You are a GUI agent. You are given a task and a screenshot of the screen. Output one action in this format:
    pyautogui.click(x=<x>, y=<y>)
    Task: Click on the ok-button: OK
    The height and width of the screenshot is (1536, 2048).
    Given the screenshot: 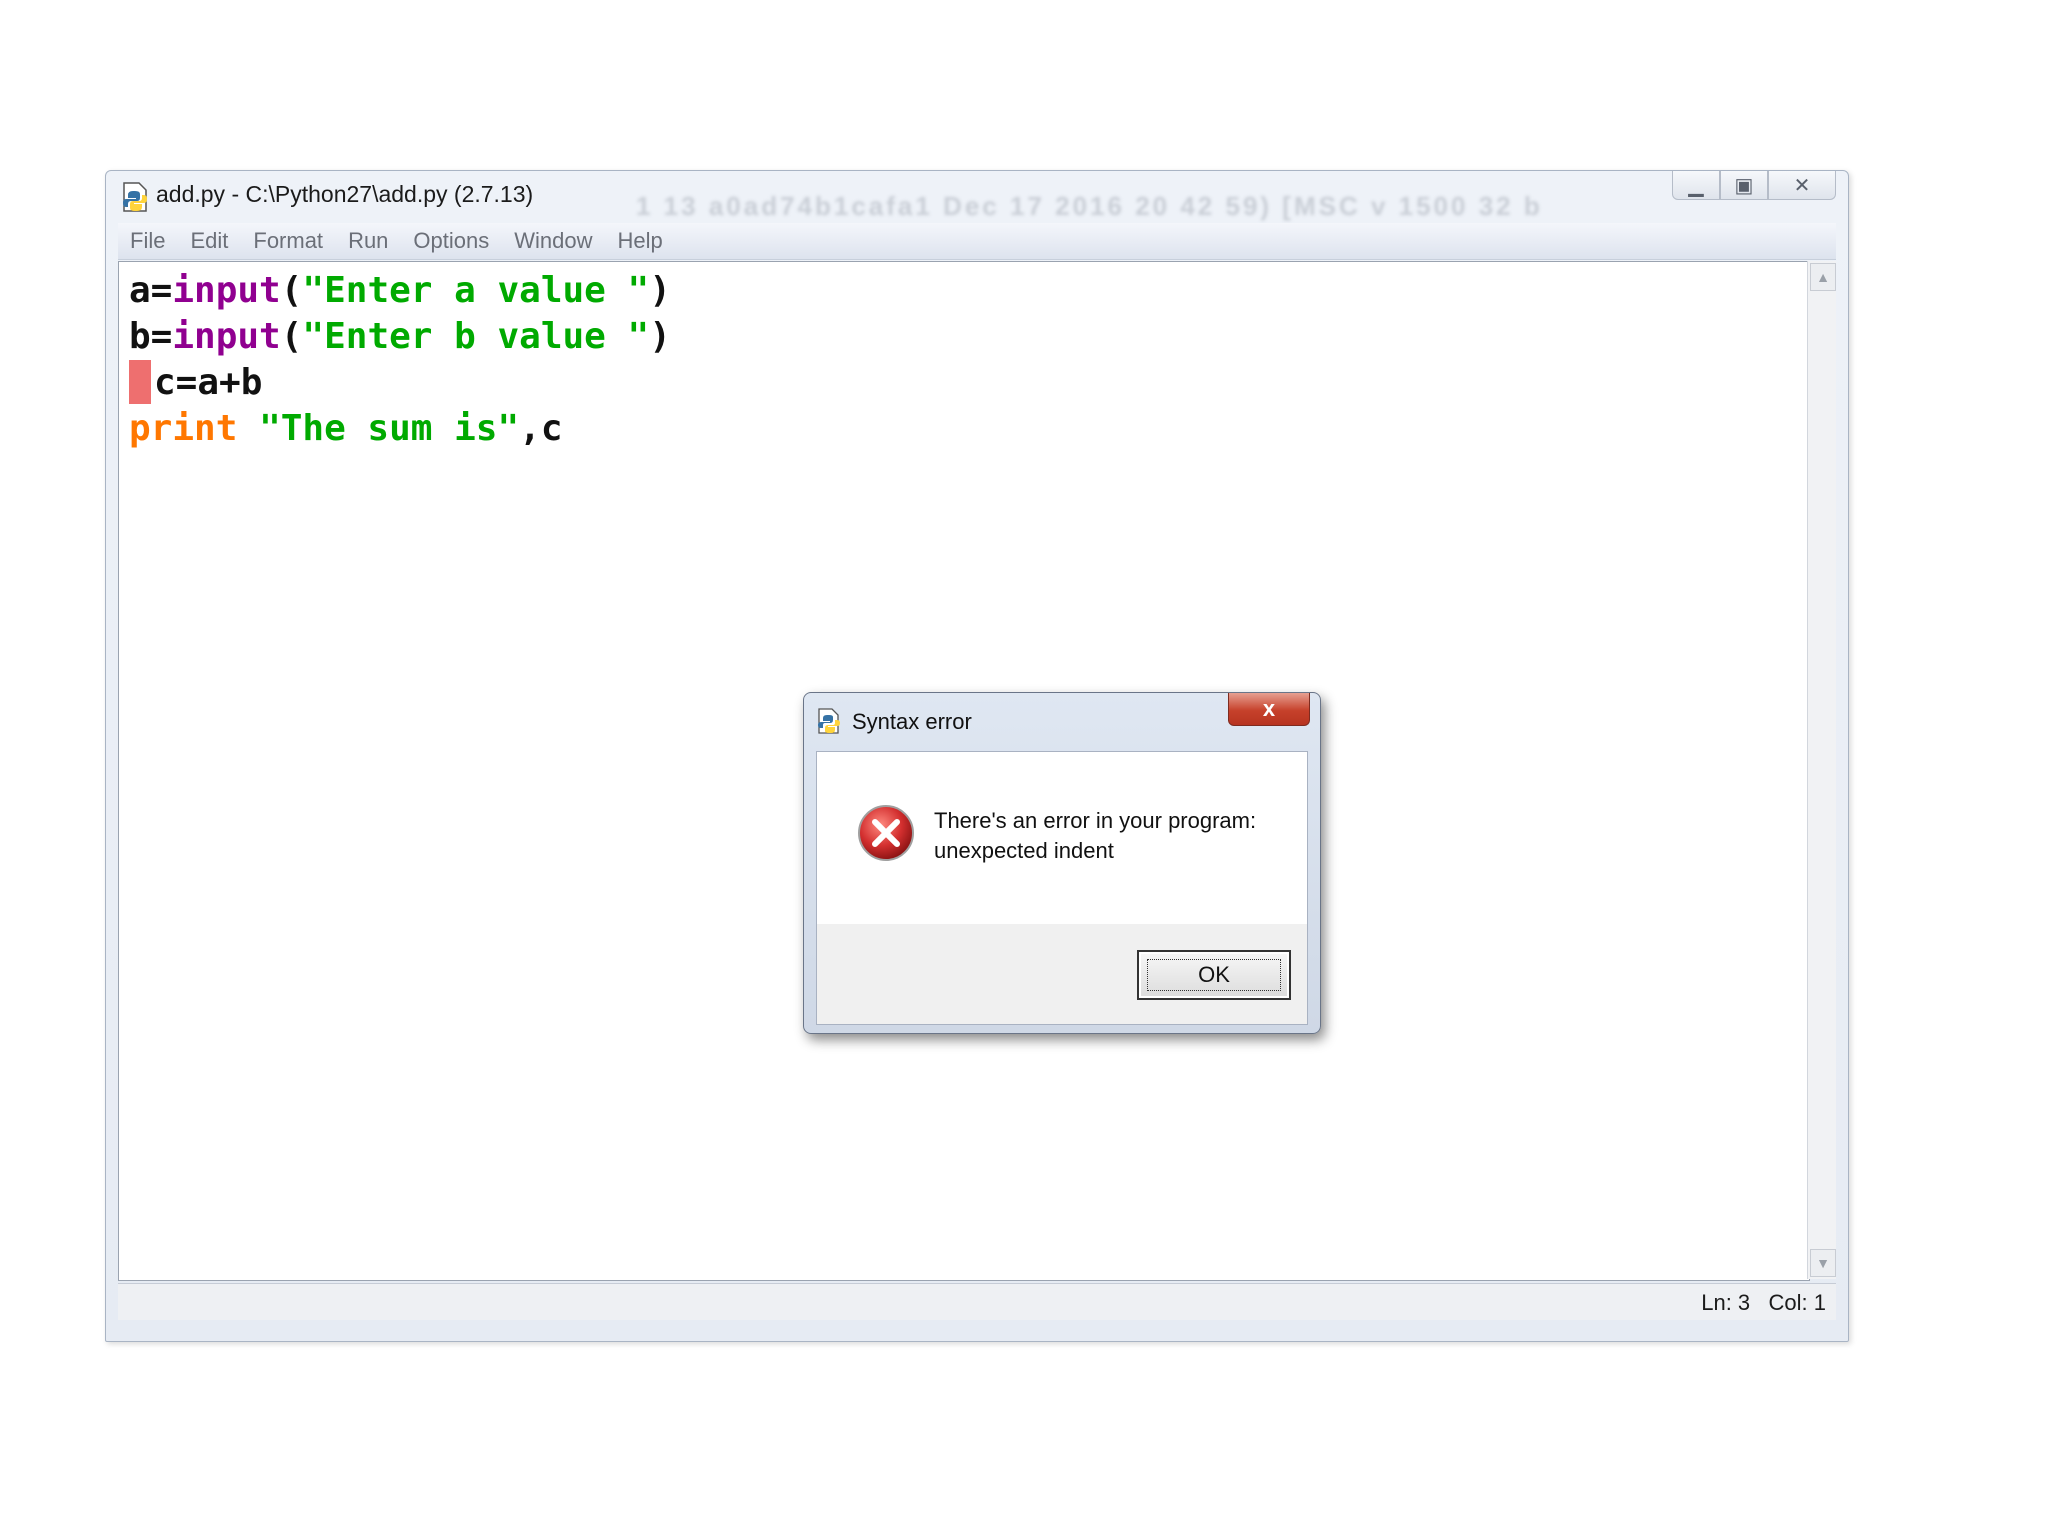 What is the action you would take?
    pyautogui.click(x=1214, y=975)
    